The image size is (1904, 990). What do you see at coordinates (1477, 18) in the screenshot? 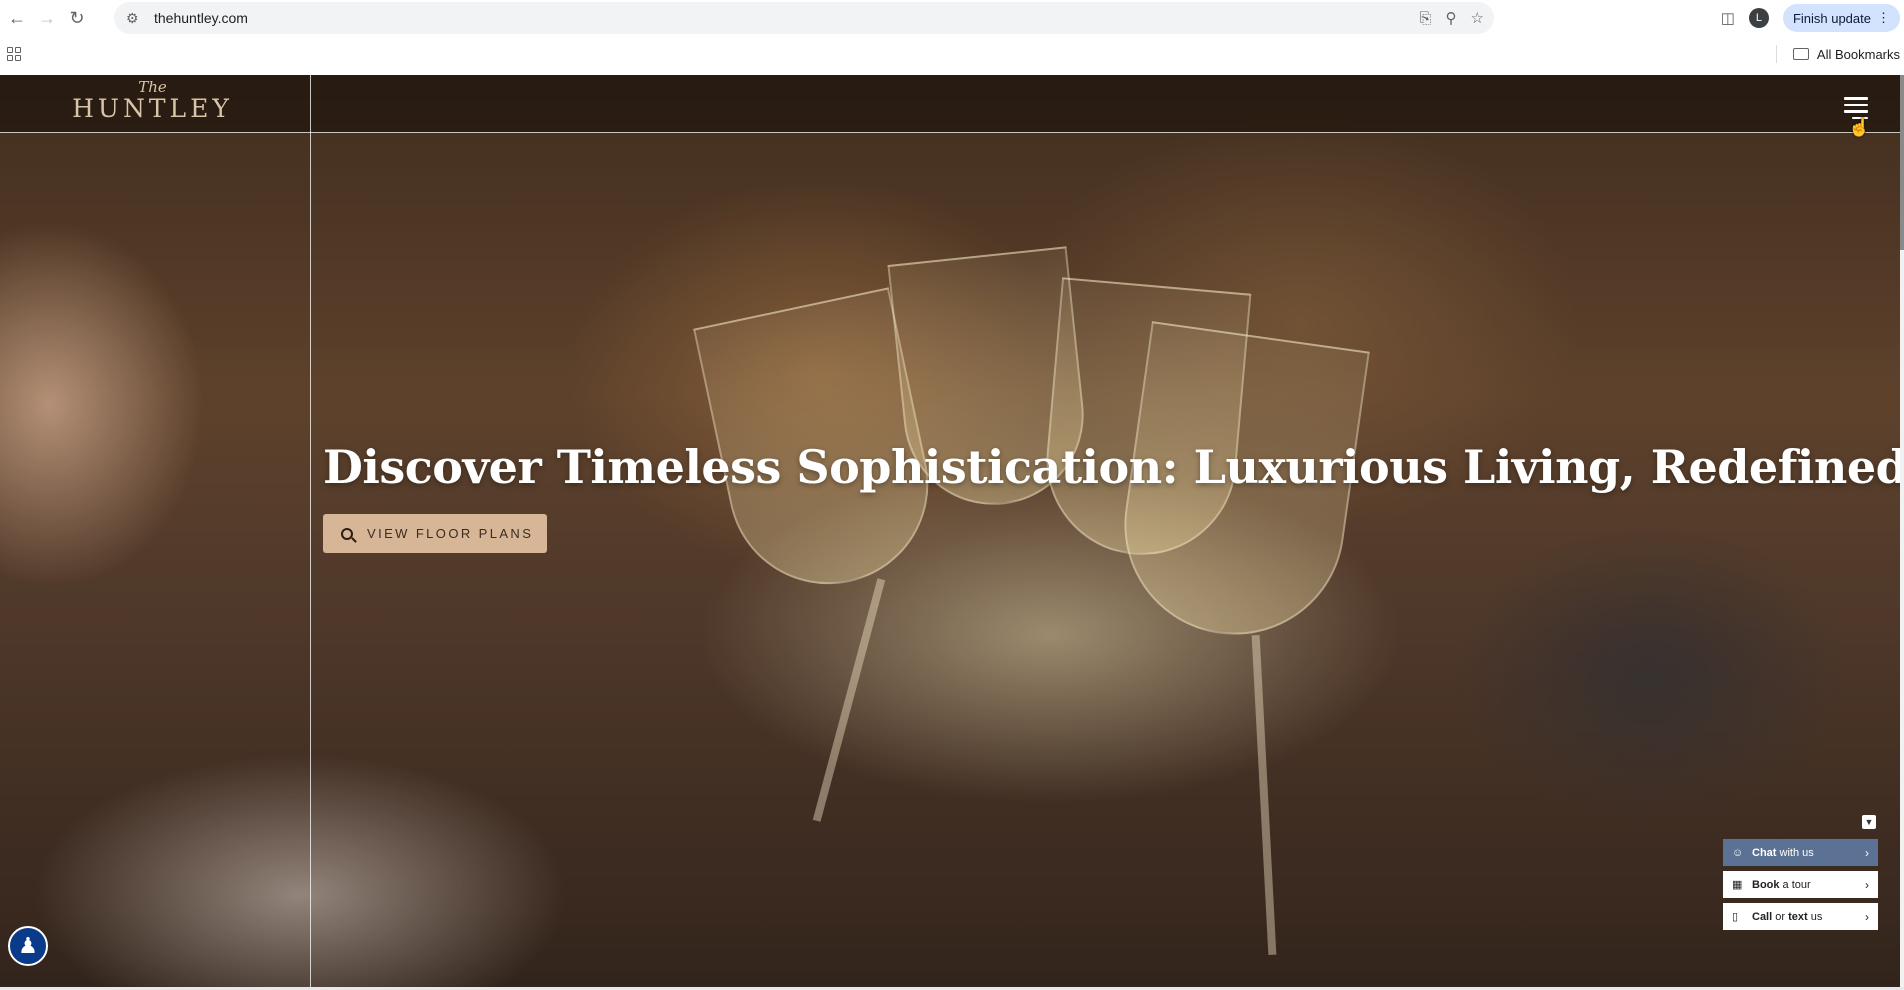
I see `bookmark-star-icon: ☆` at bounding box center [1477, 18].